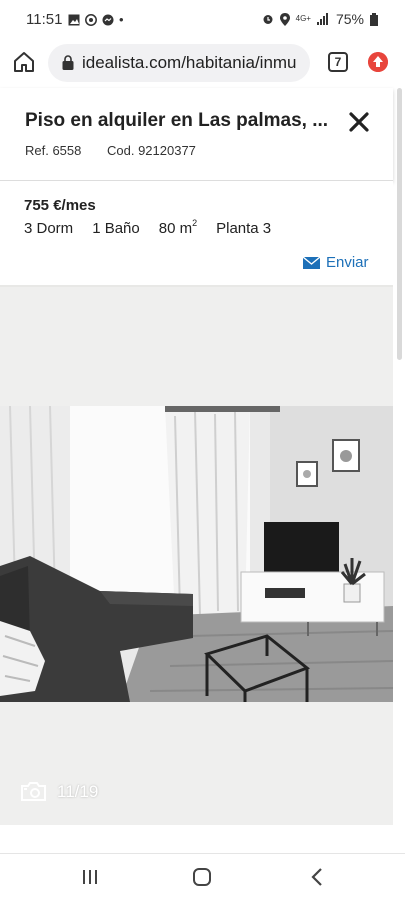 This screenshot has height=900, width=405. What do you see at coordinates (244, 228) in the screenshot?
I see `floor: Planta 3` at bounding box center [244, 228].